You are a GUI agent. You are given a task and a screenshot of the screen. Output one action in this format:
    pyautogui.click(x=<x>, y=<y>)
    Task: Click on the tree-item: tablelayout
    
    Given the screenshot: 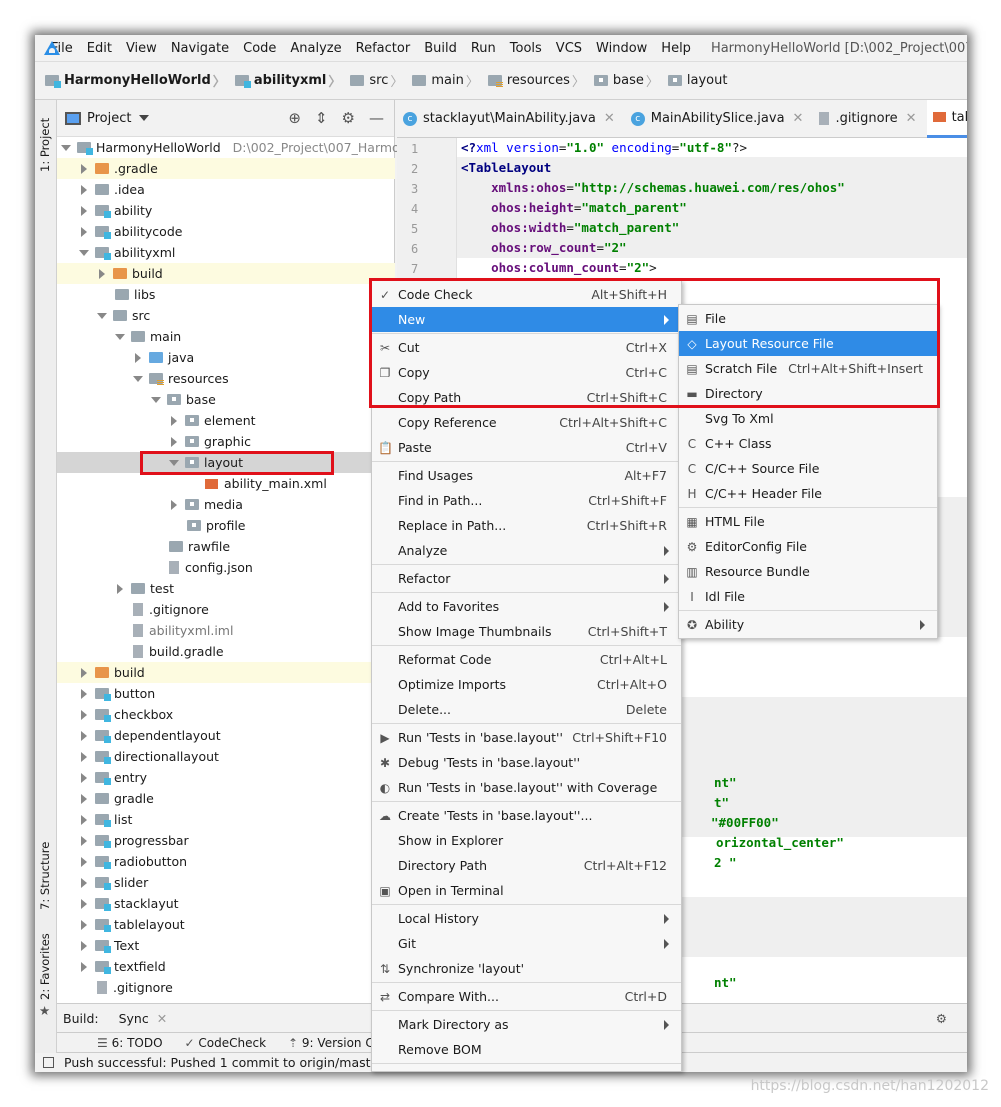 What is the action you would take?
    pyautogui.click(x=226, y=924)
    